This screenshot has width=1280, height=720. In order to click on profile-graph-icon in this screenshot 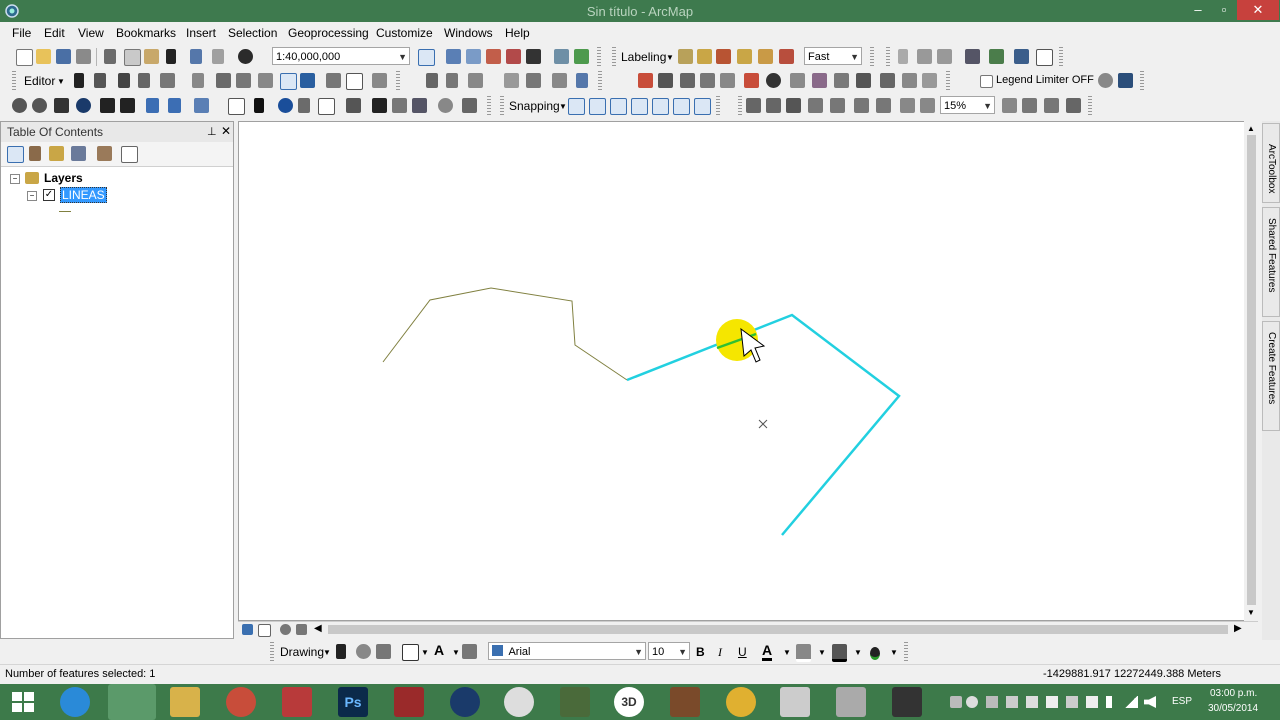, I will do `click(1044, 57)`.